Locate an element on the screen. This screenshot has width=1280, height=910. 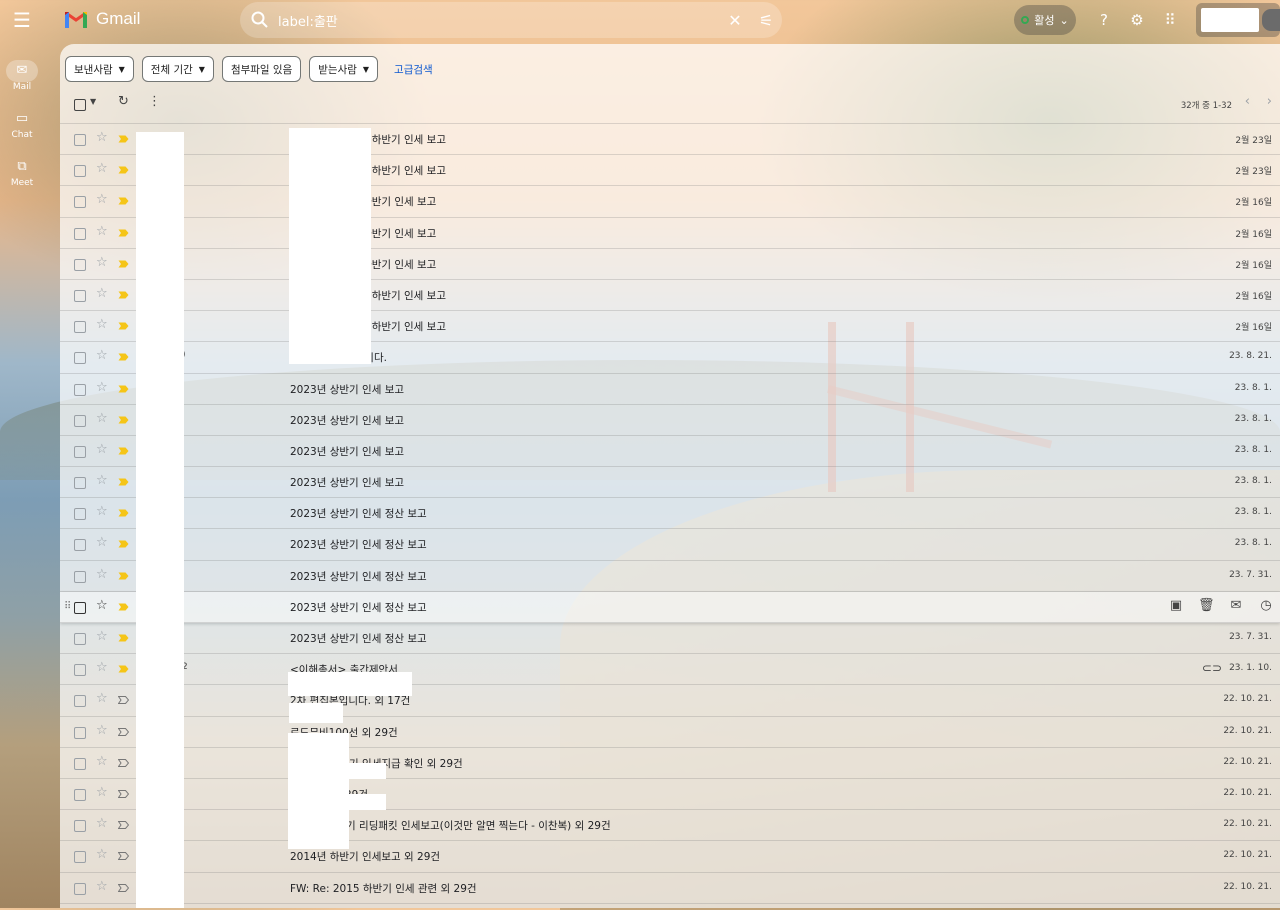
email-row: ☆ 2 <이해총서> 출간제안서 ⊂⊃ 23. 1. 10. is located at coordinates (670, 670).